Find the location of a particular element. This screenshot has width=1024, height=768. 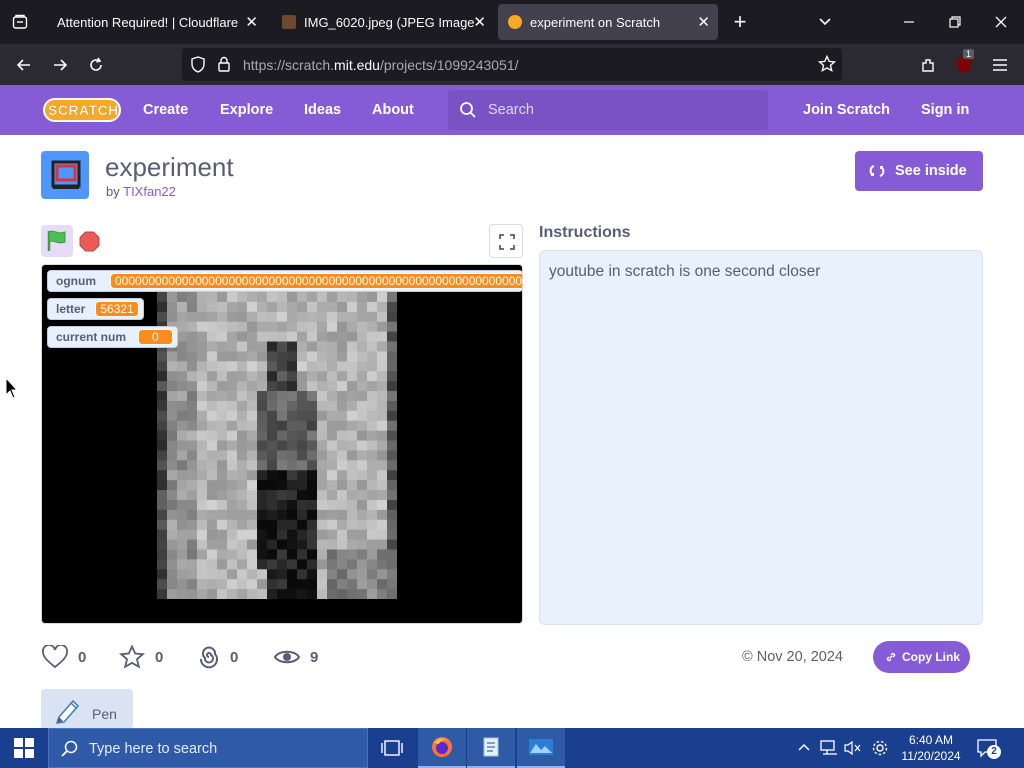

green-flag-icon is located at coordinates (56, 240).